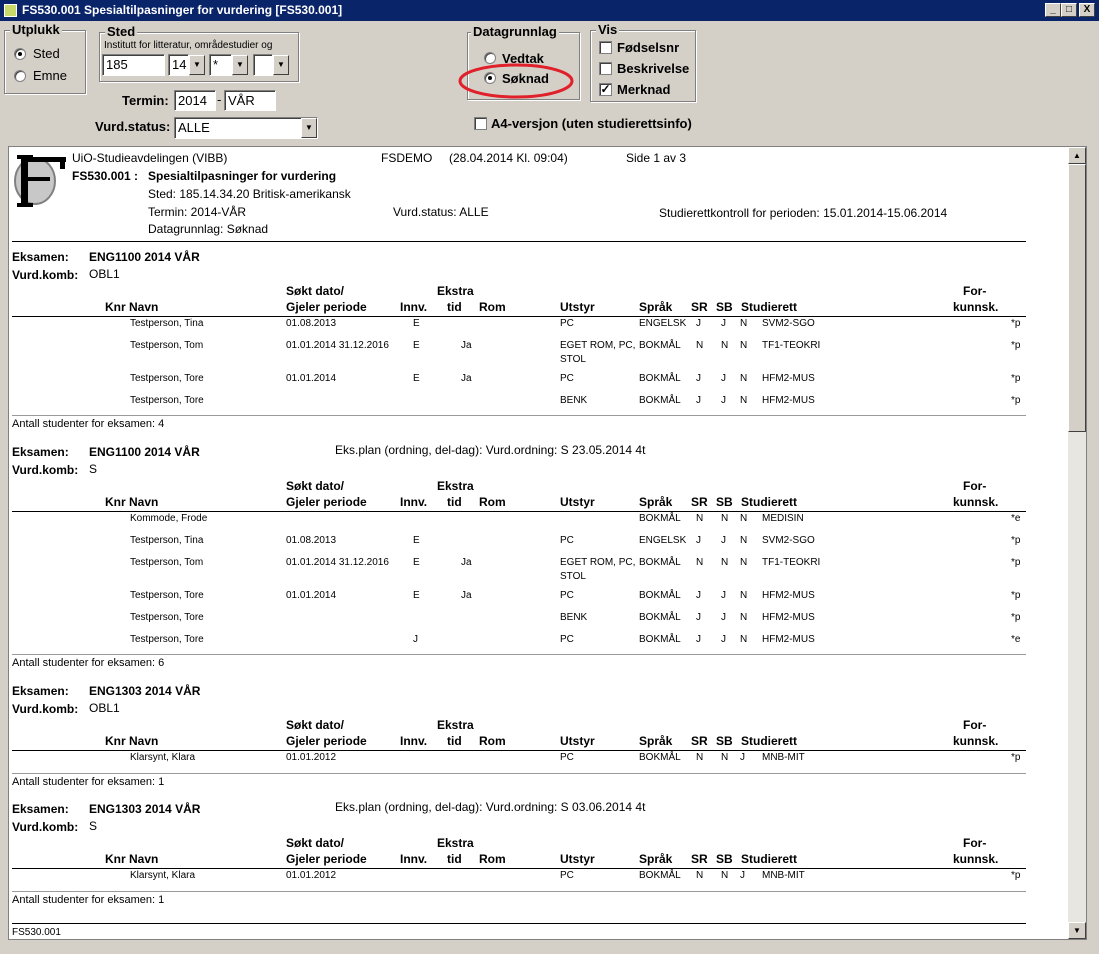 The image size is (1099, 954). Describe the element at coordinates (1053, 10) in the screenshot. I see `minimize-button: _` at that location.